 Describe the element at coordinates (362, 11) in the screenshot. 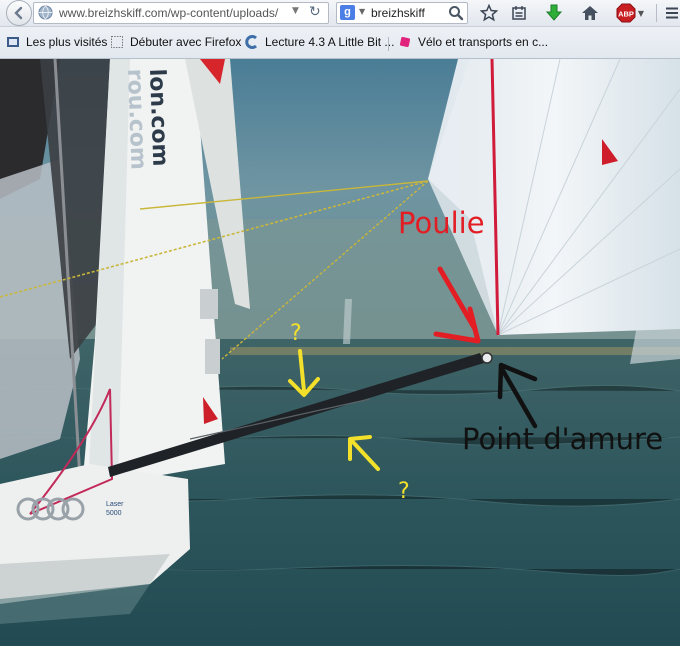

I see `search-engine-dropdown-icon: ▼` at that location.